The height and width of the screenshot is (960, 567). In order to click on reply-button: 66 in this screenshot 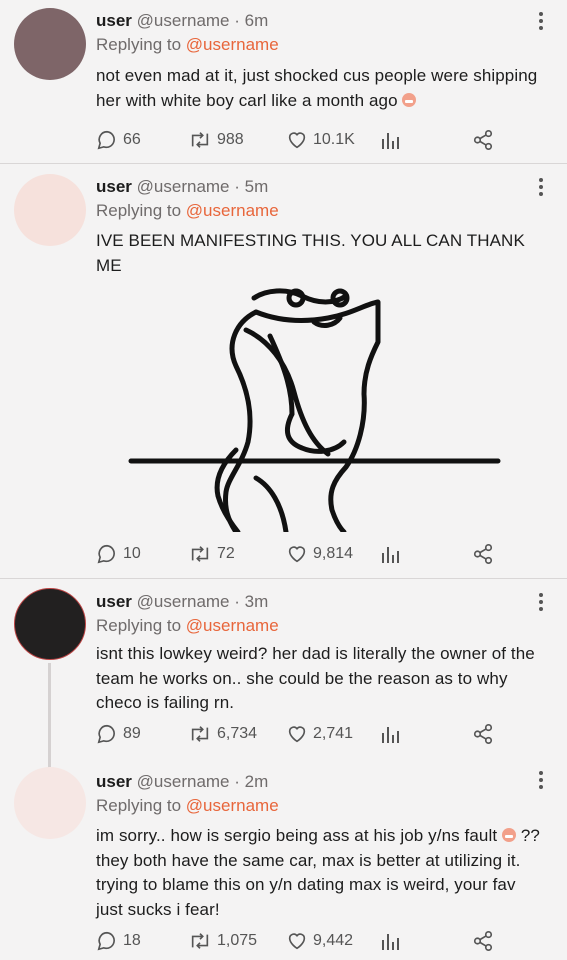, I will do `click(118, 140)`.